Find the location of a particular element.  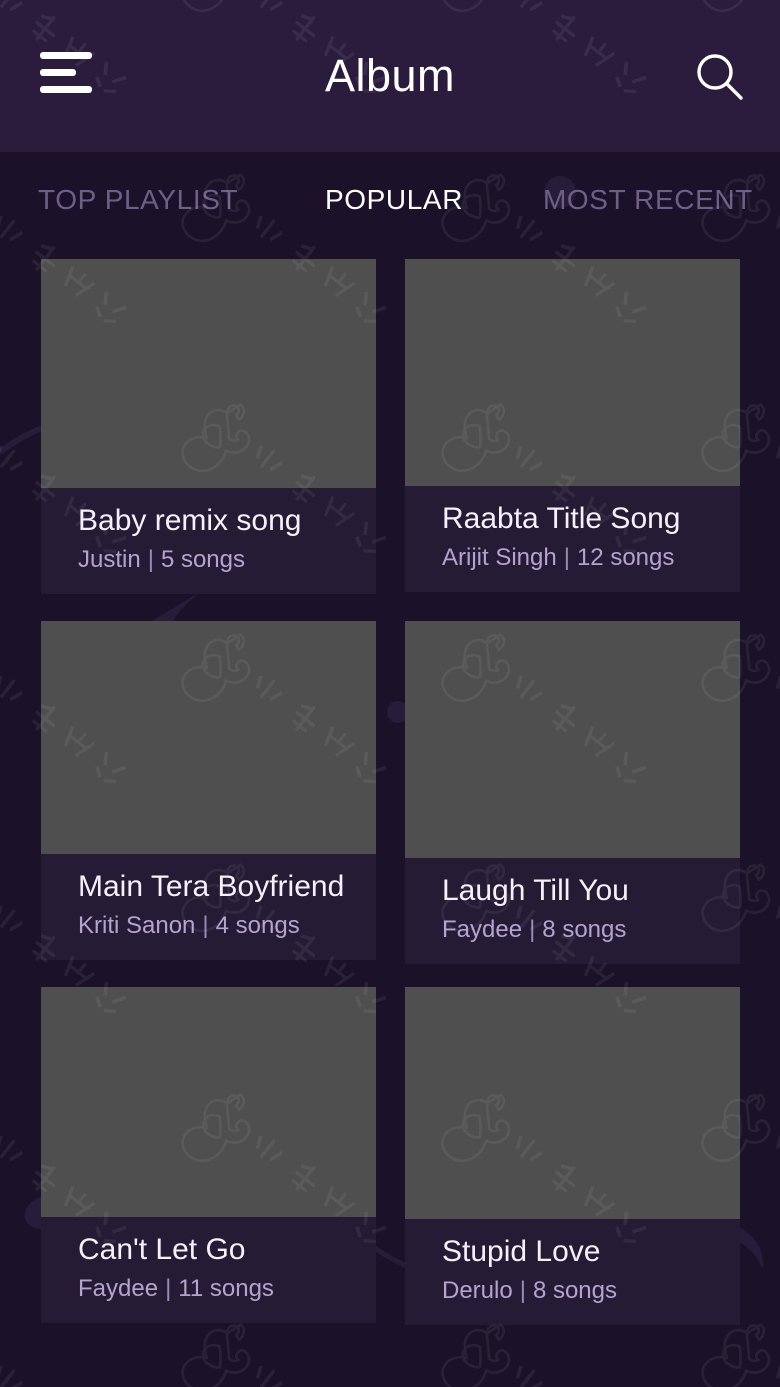

tab-popular: POPULAR is located at coordinates (394, 200).